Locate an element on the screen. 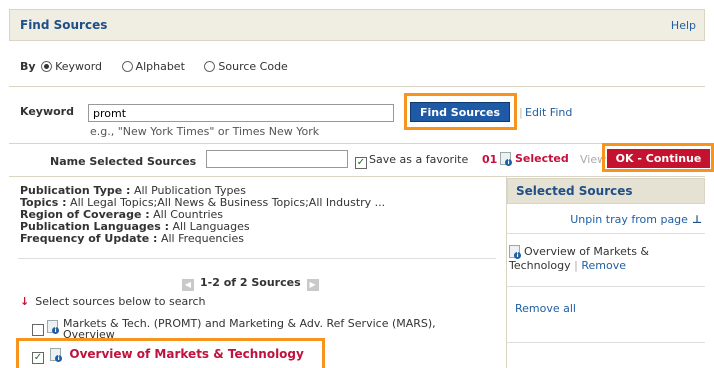  selected-sources-title: Selected Sources is located at coordinates (574, 191).